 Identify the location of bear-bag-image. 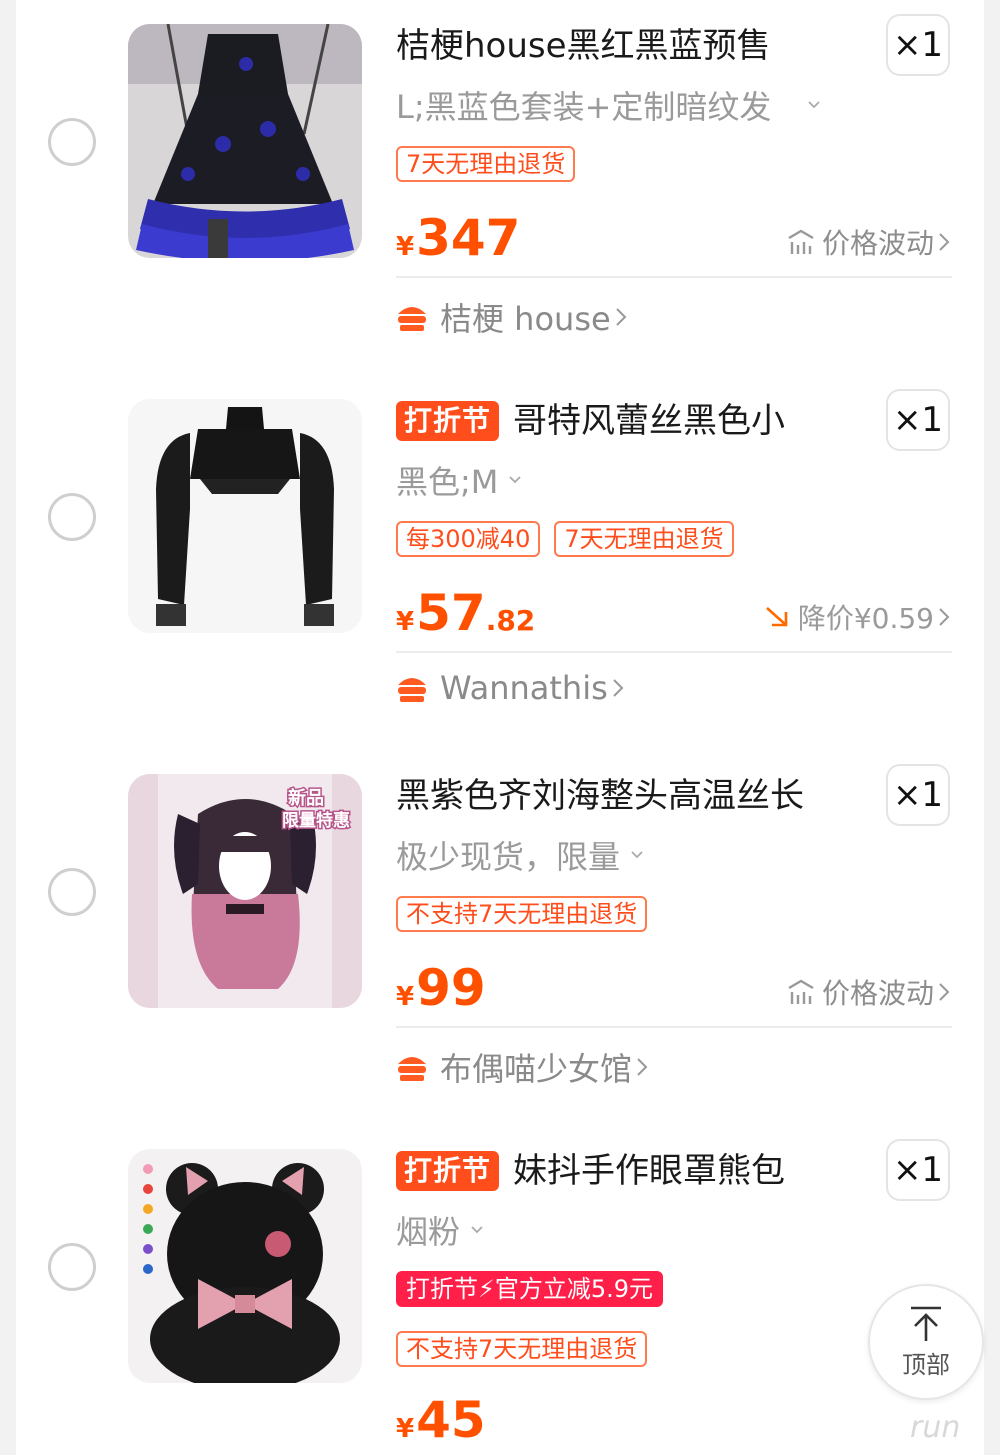
(245, 1266).